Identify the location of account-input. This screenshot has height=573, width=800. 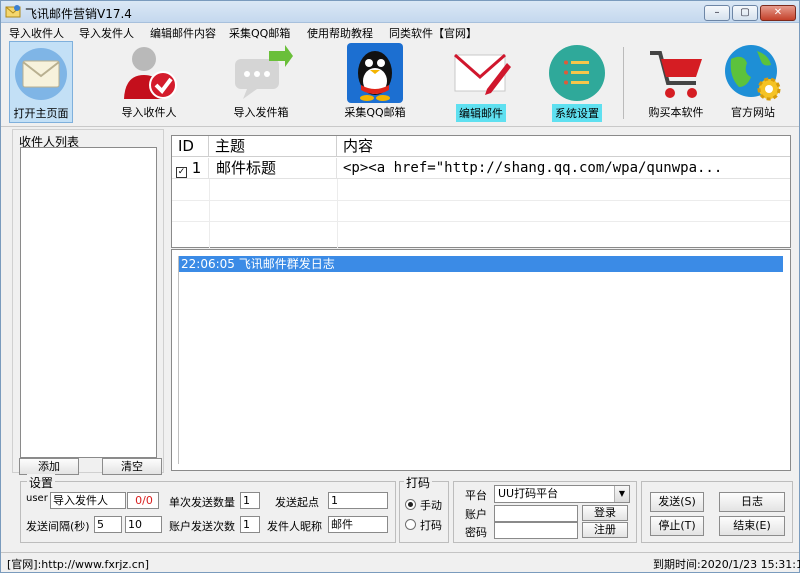
(536, 513).